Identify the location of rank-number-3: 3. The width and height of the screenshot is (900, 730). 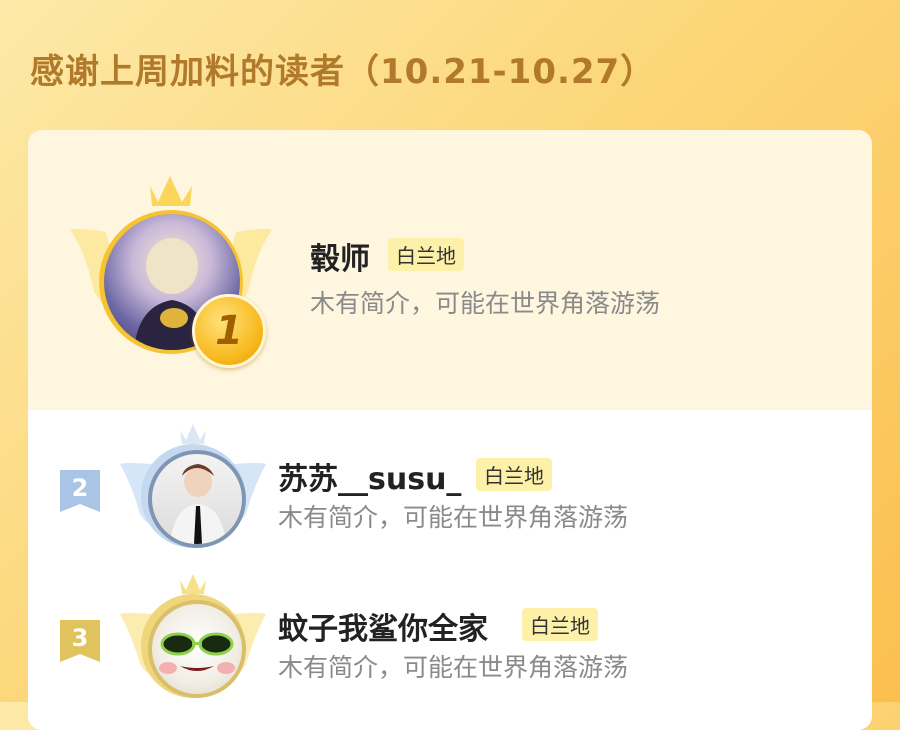
(80, 638).